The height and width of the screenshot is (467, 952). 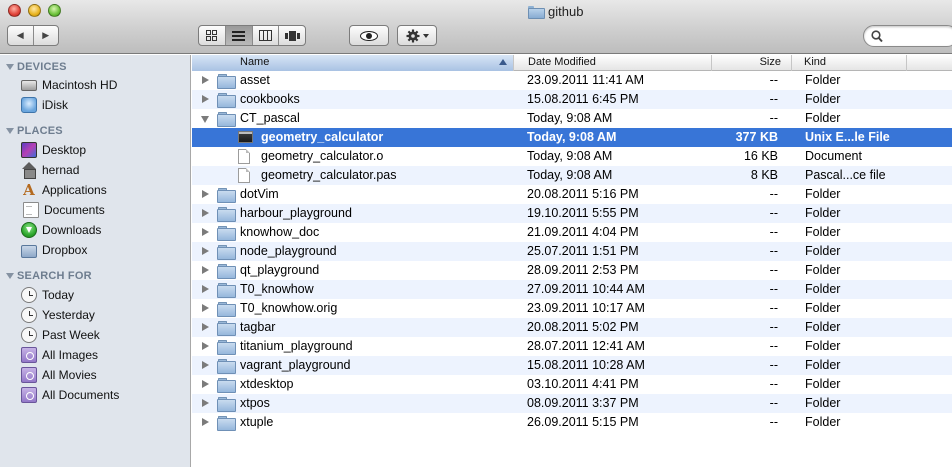 I want to click on file-name: T0_knowhow, so click(x=277, y=289).